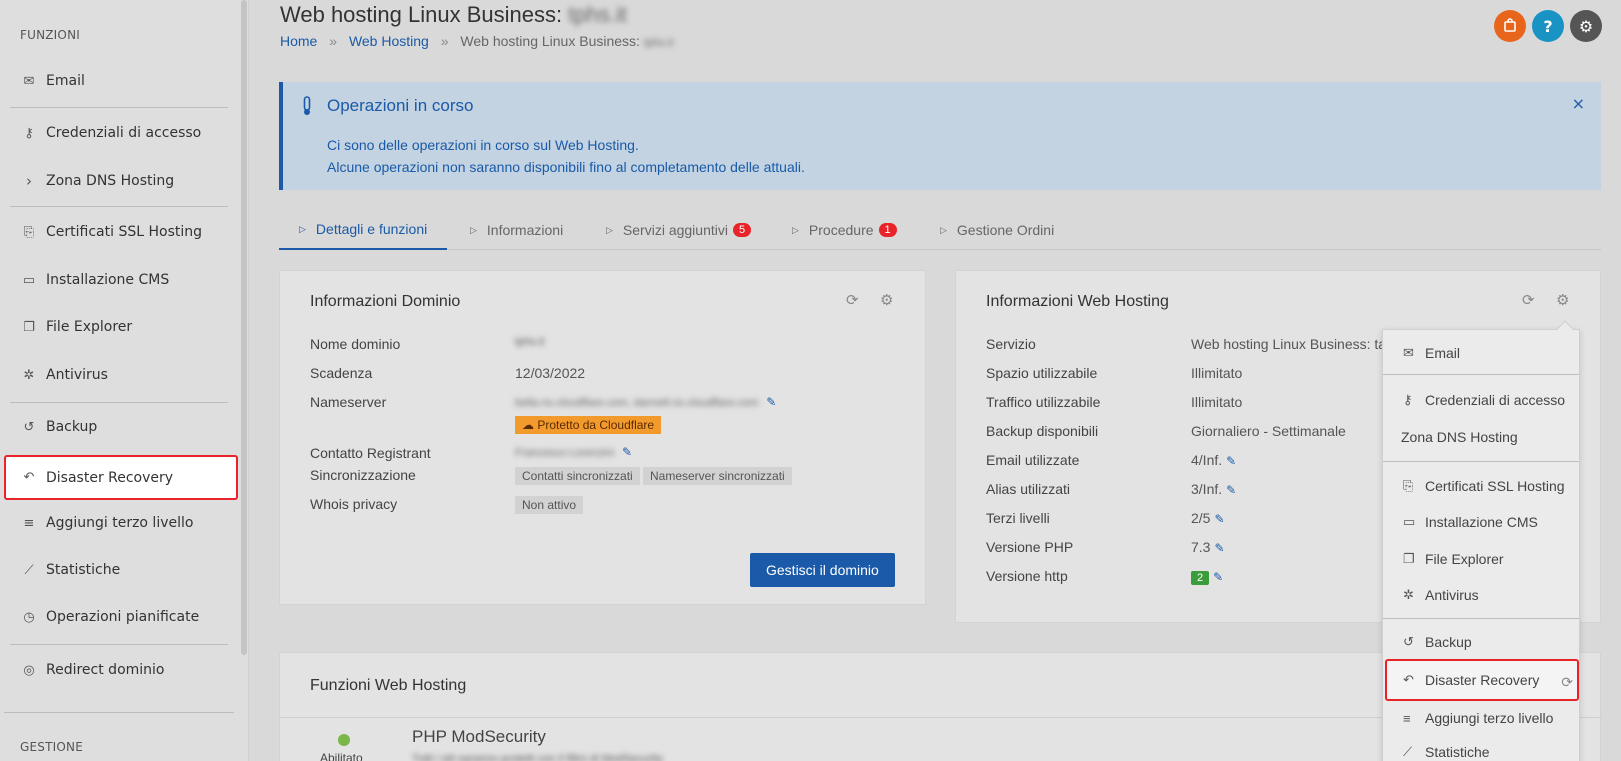  I want to click on registrant-label: Contatto Registrant, so click(370, 453).